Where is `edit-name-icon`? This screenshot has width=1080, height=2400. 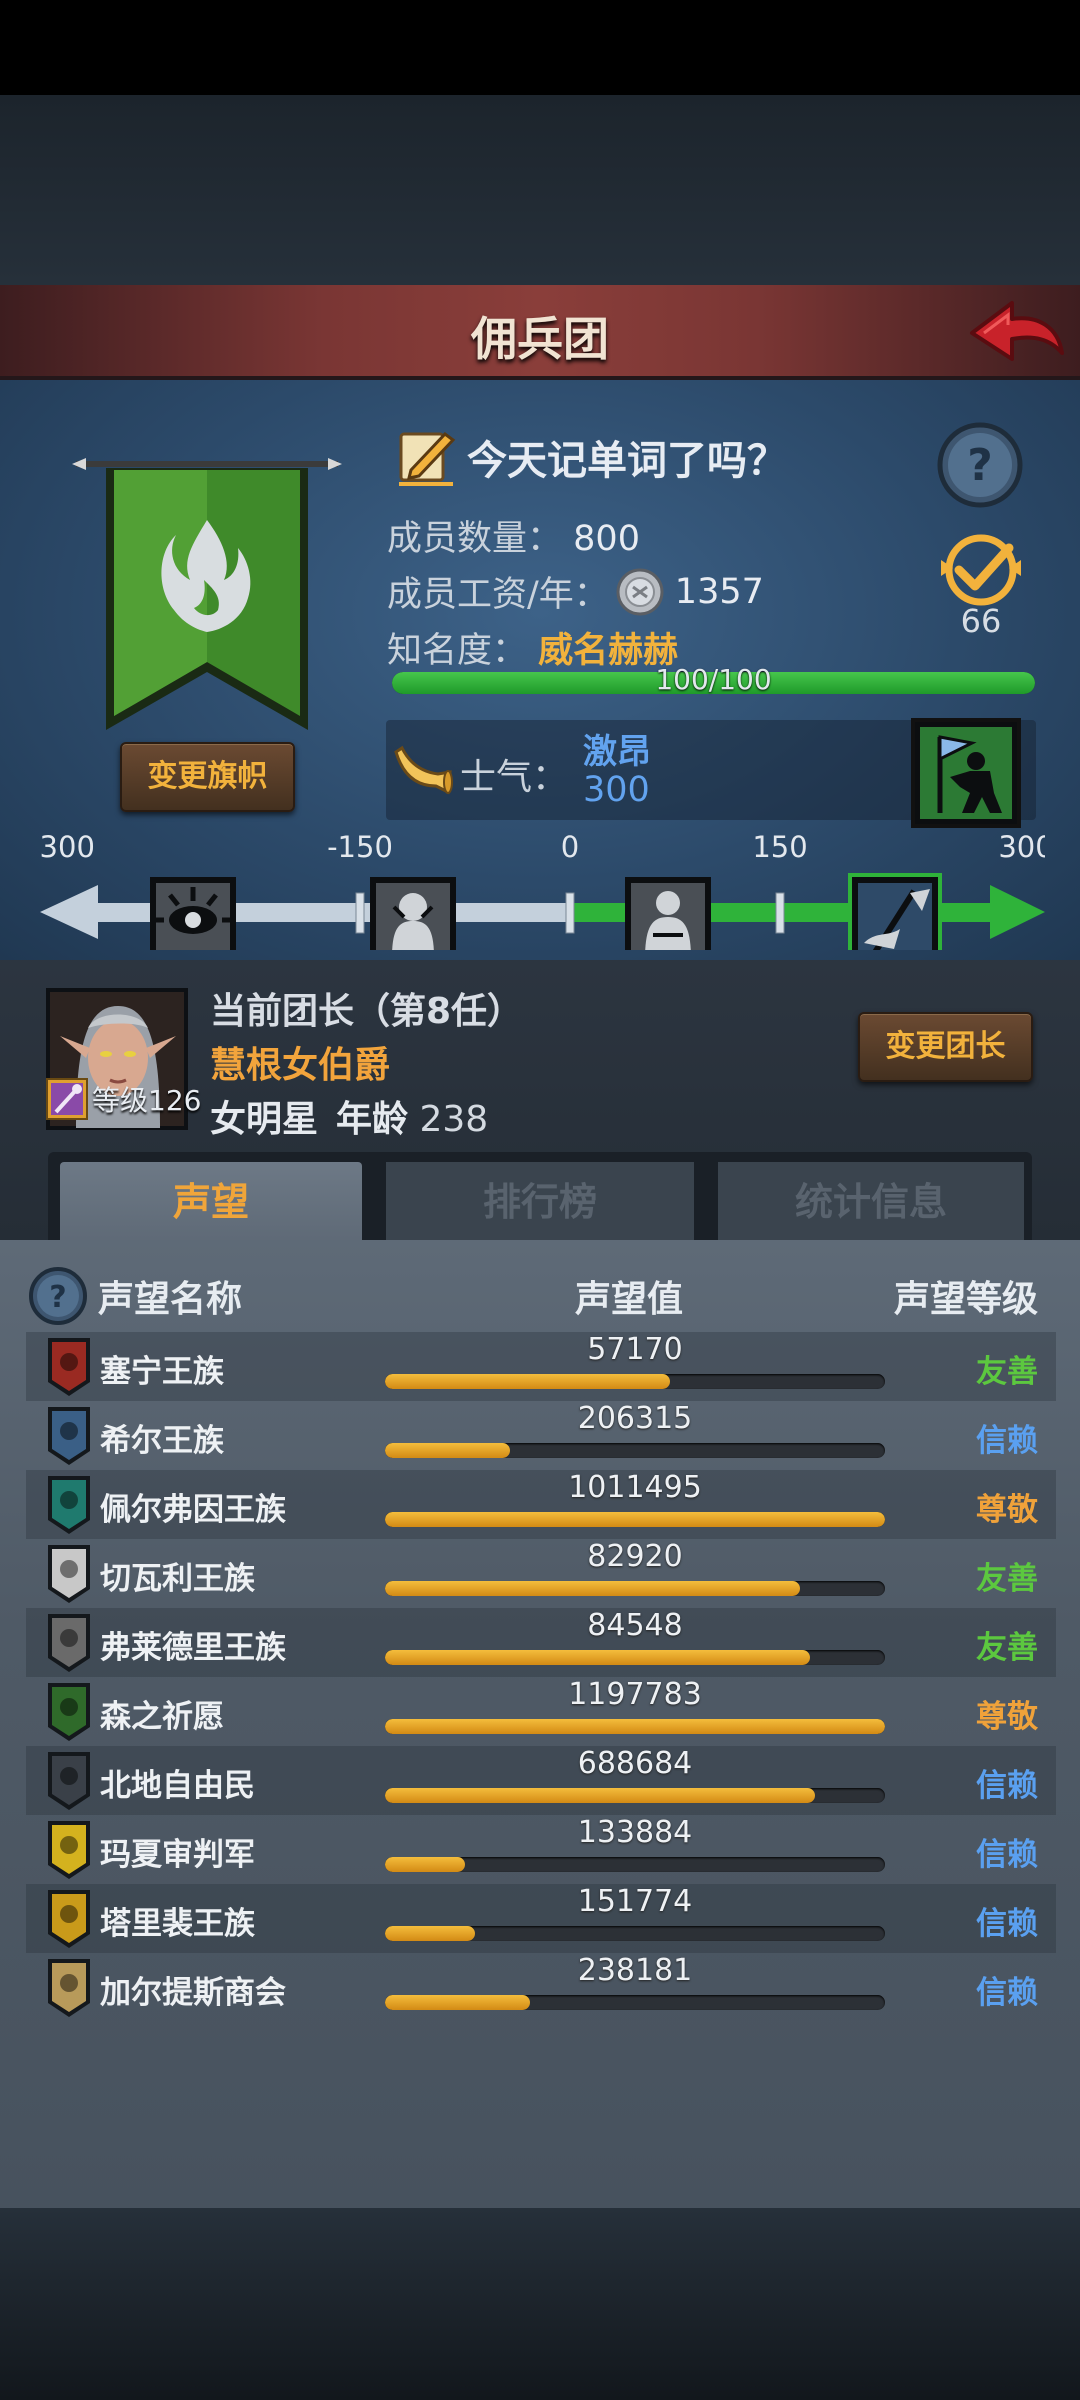
edit-name-icon is located at coordinates (426, 457).